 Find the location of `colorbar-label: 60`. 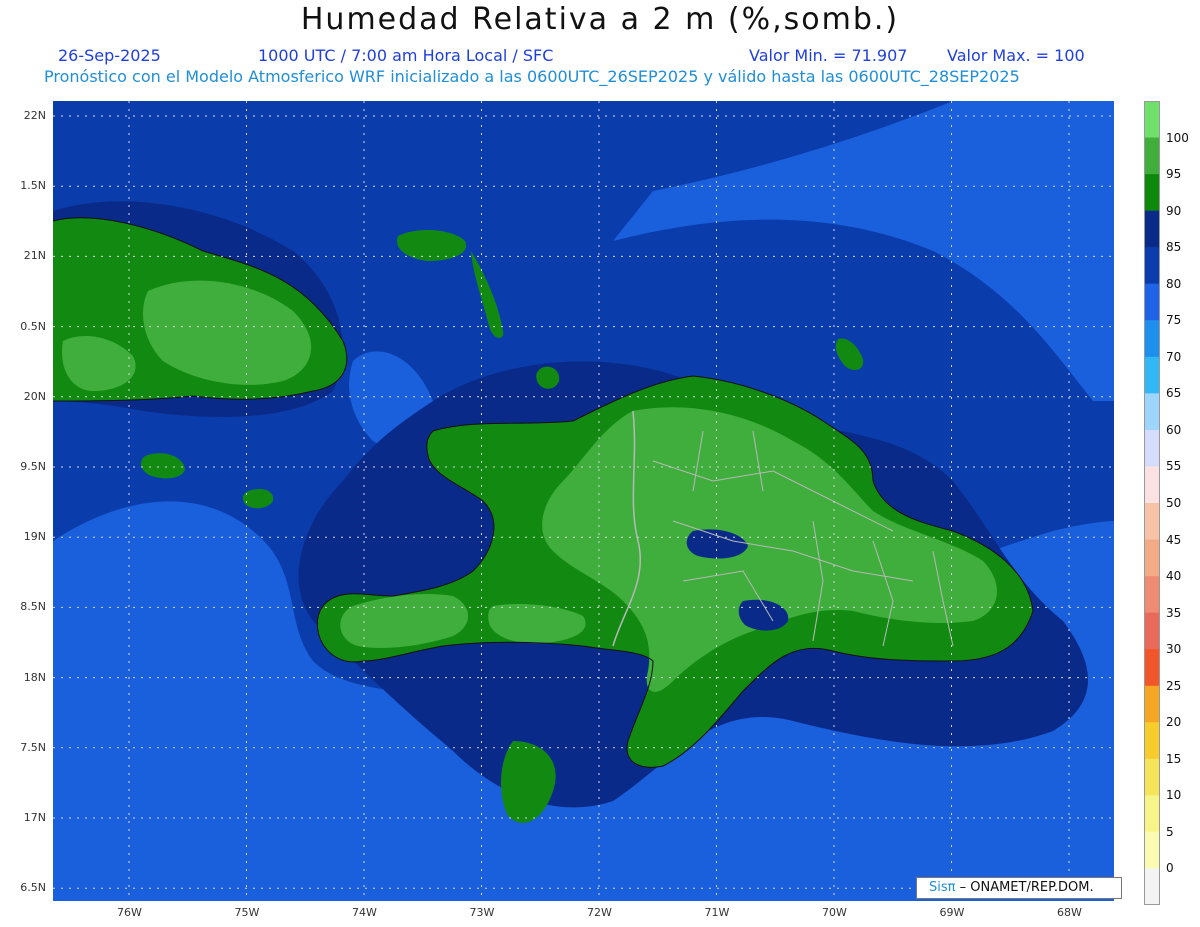

colorbar-label: 60 is located at coordinates (1174, 429).